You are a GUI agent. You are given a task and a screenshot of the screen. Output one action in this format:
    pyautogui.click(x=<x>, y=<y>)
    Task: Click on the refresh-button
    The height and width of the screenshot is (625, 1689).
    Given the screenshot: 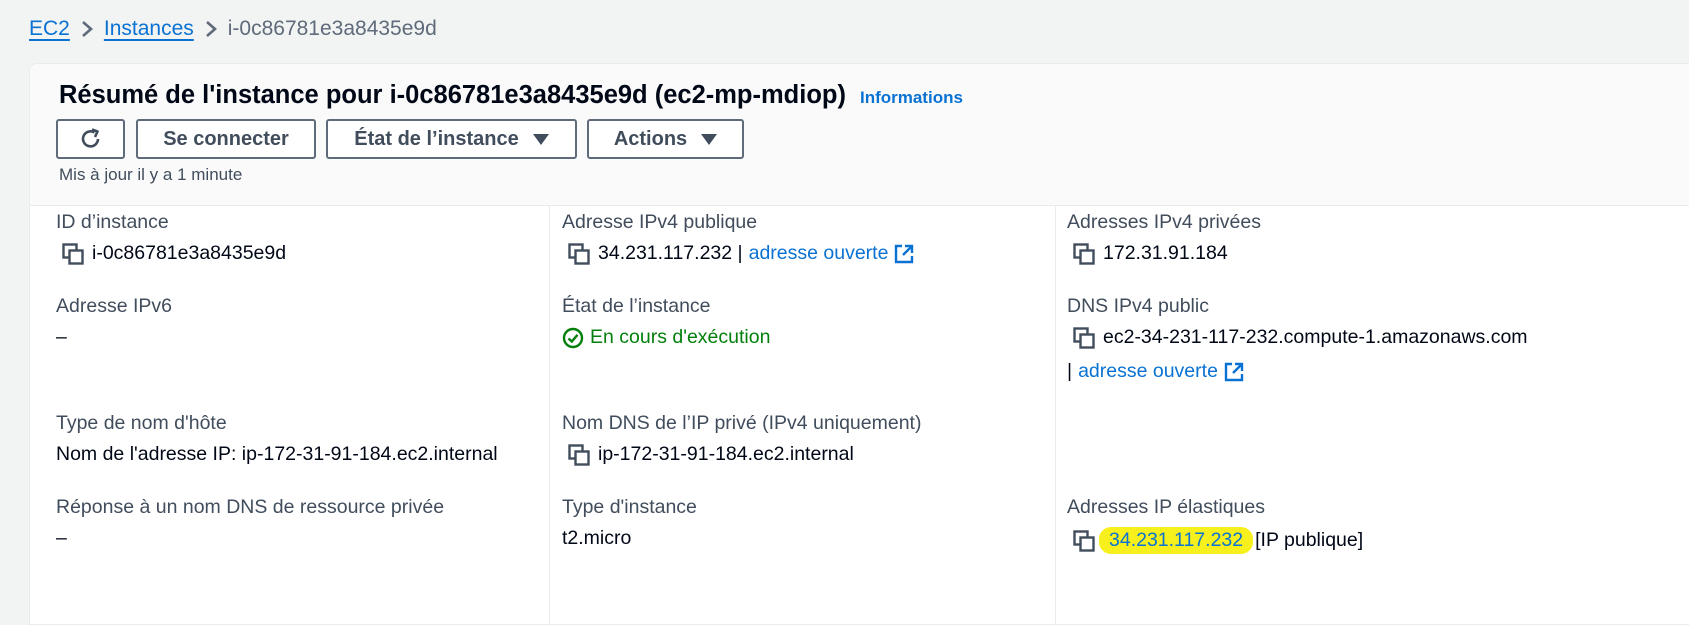 What is the action you would take?
    pyautogui.click(x=90, y=139)
    